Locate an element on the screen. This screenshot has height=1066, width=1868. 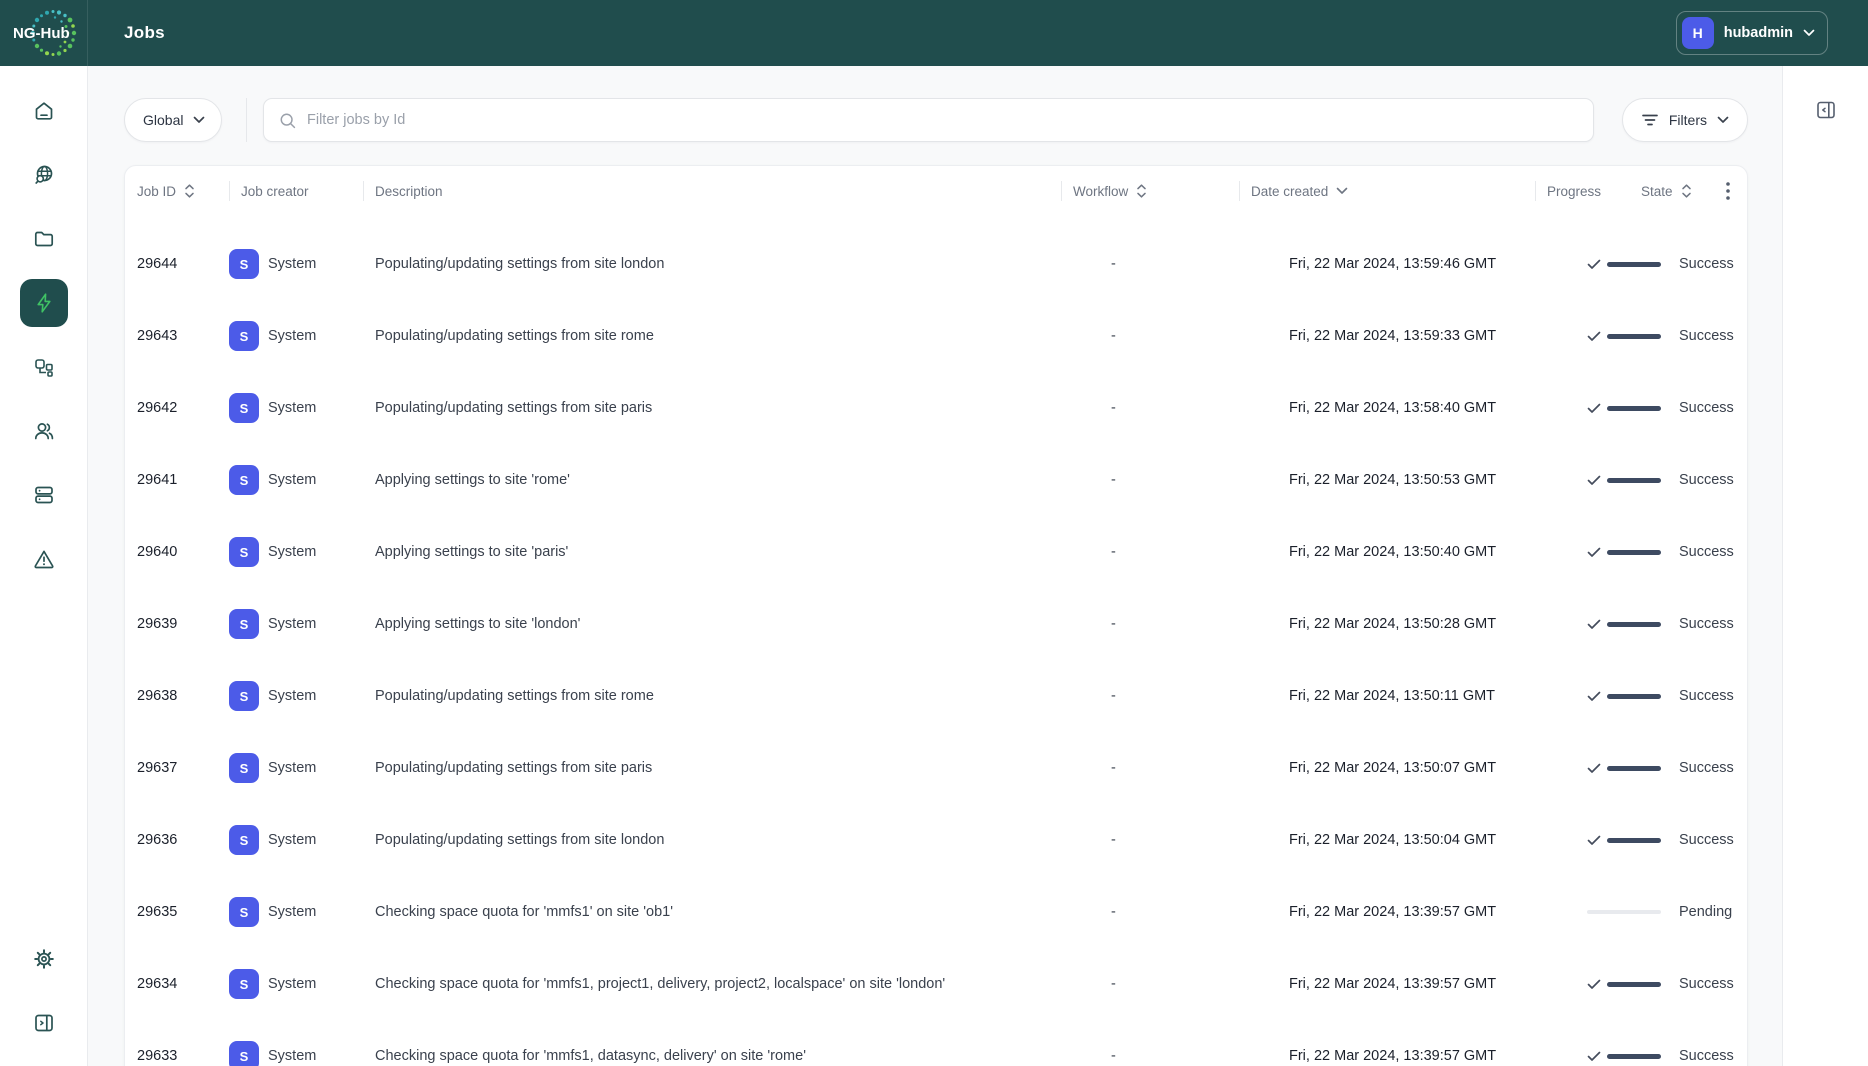
sidebar-item-users is located at coordinates (44, 431).